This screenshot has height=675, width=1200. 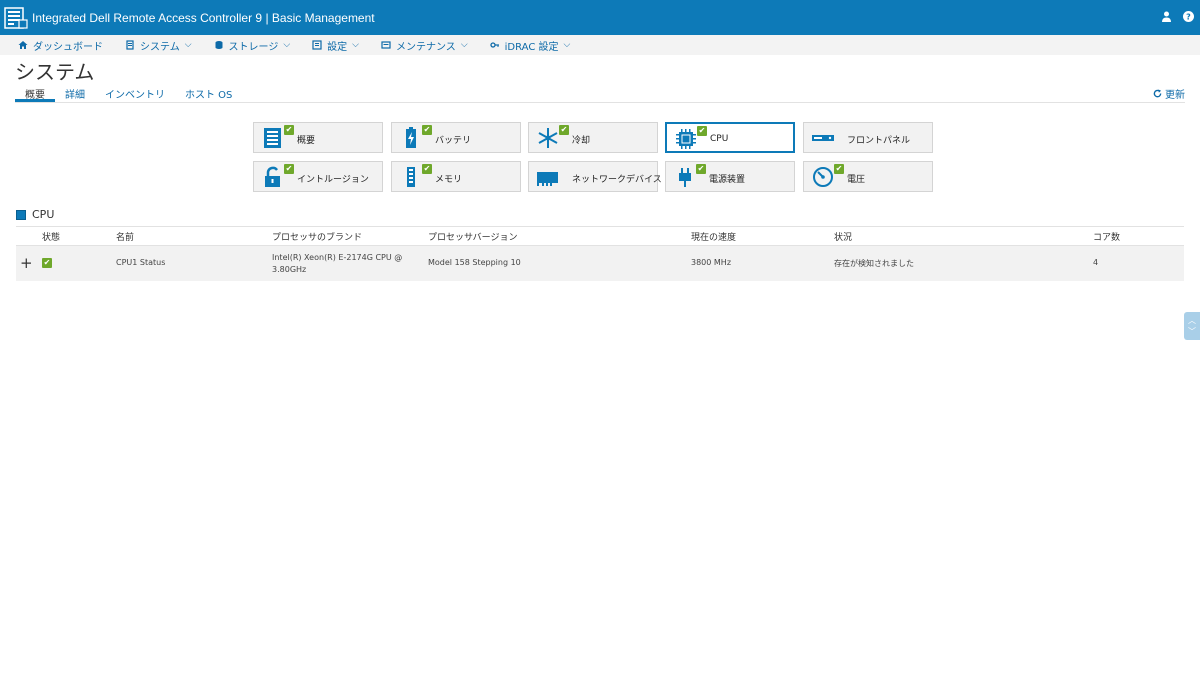 What do you see at coordinates (75, 93) in the screenshot?
I see `tab-details: 詳細` at bounding box center [75, 93].